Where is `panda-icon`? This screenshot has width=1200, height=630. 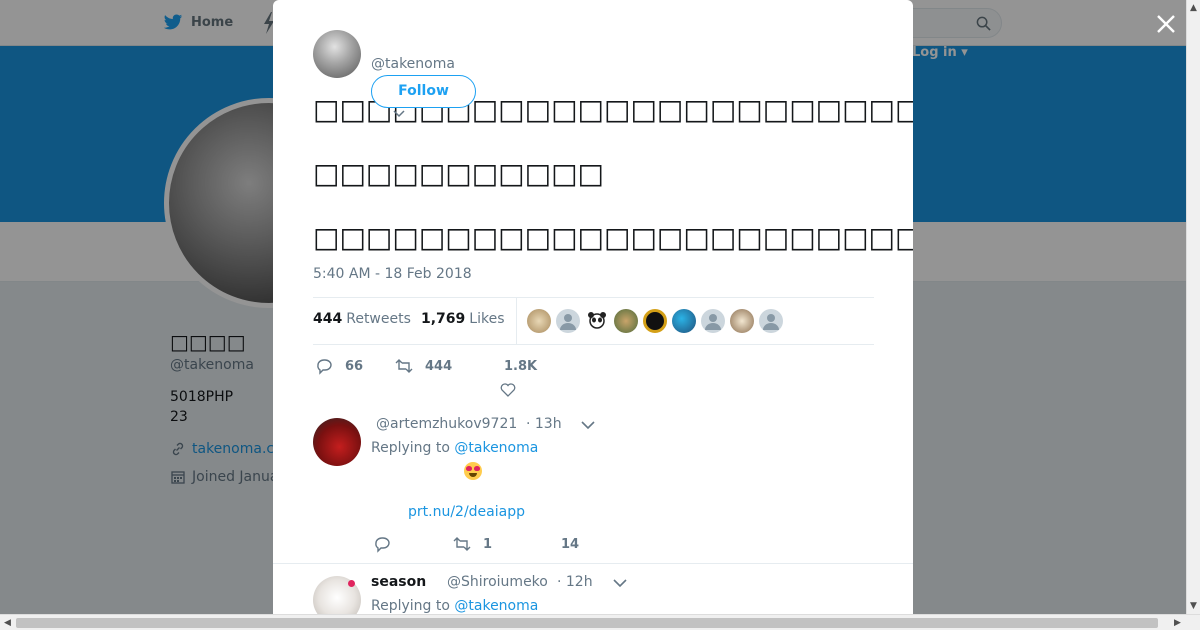 panda-icon is located at coordinates (597, 320).